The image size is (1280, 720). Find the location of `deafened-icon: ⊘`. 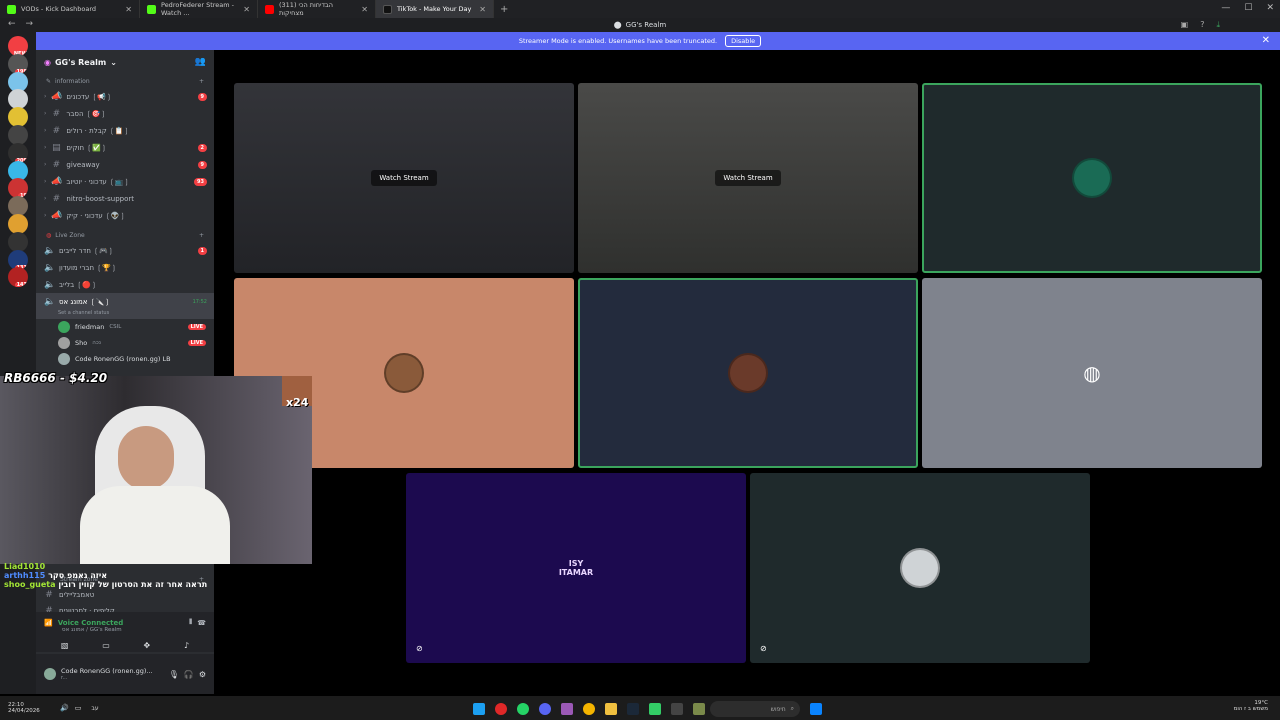

deafened-icon: ⊘ is located at coordinates (763, 648).